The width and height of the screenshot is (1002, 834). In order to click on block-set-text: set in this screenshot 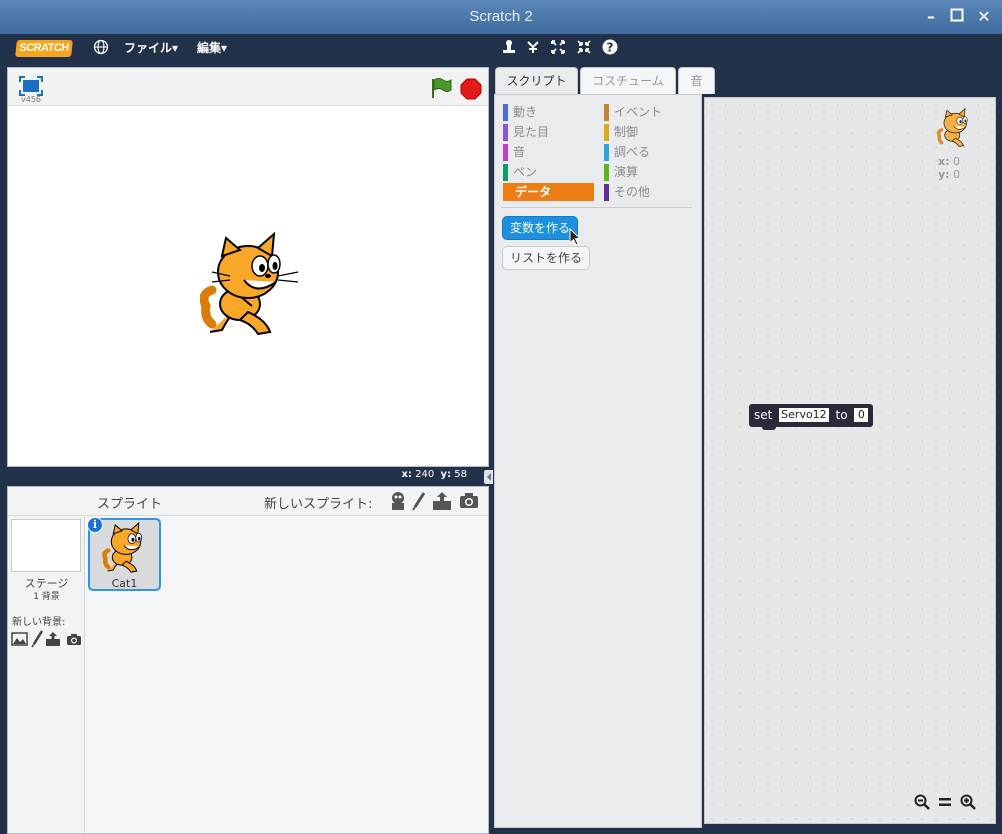, I will do `click(763, 415)`.